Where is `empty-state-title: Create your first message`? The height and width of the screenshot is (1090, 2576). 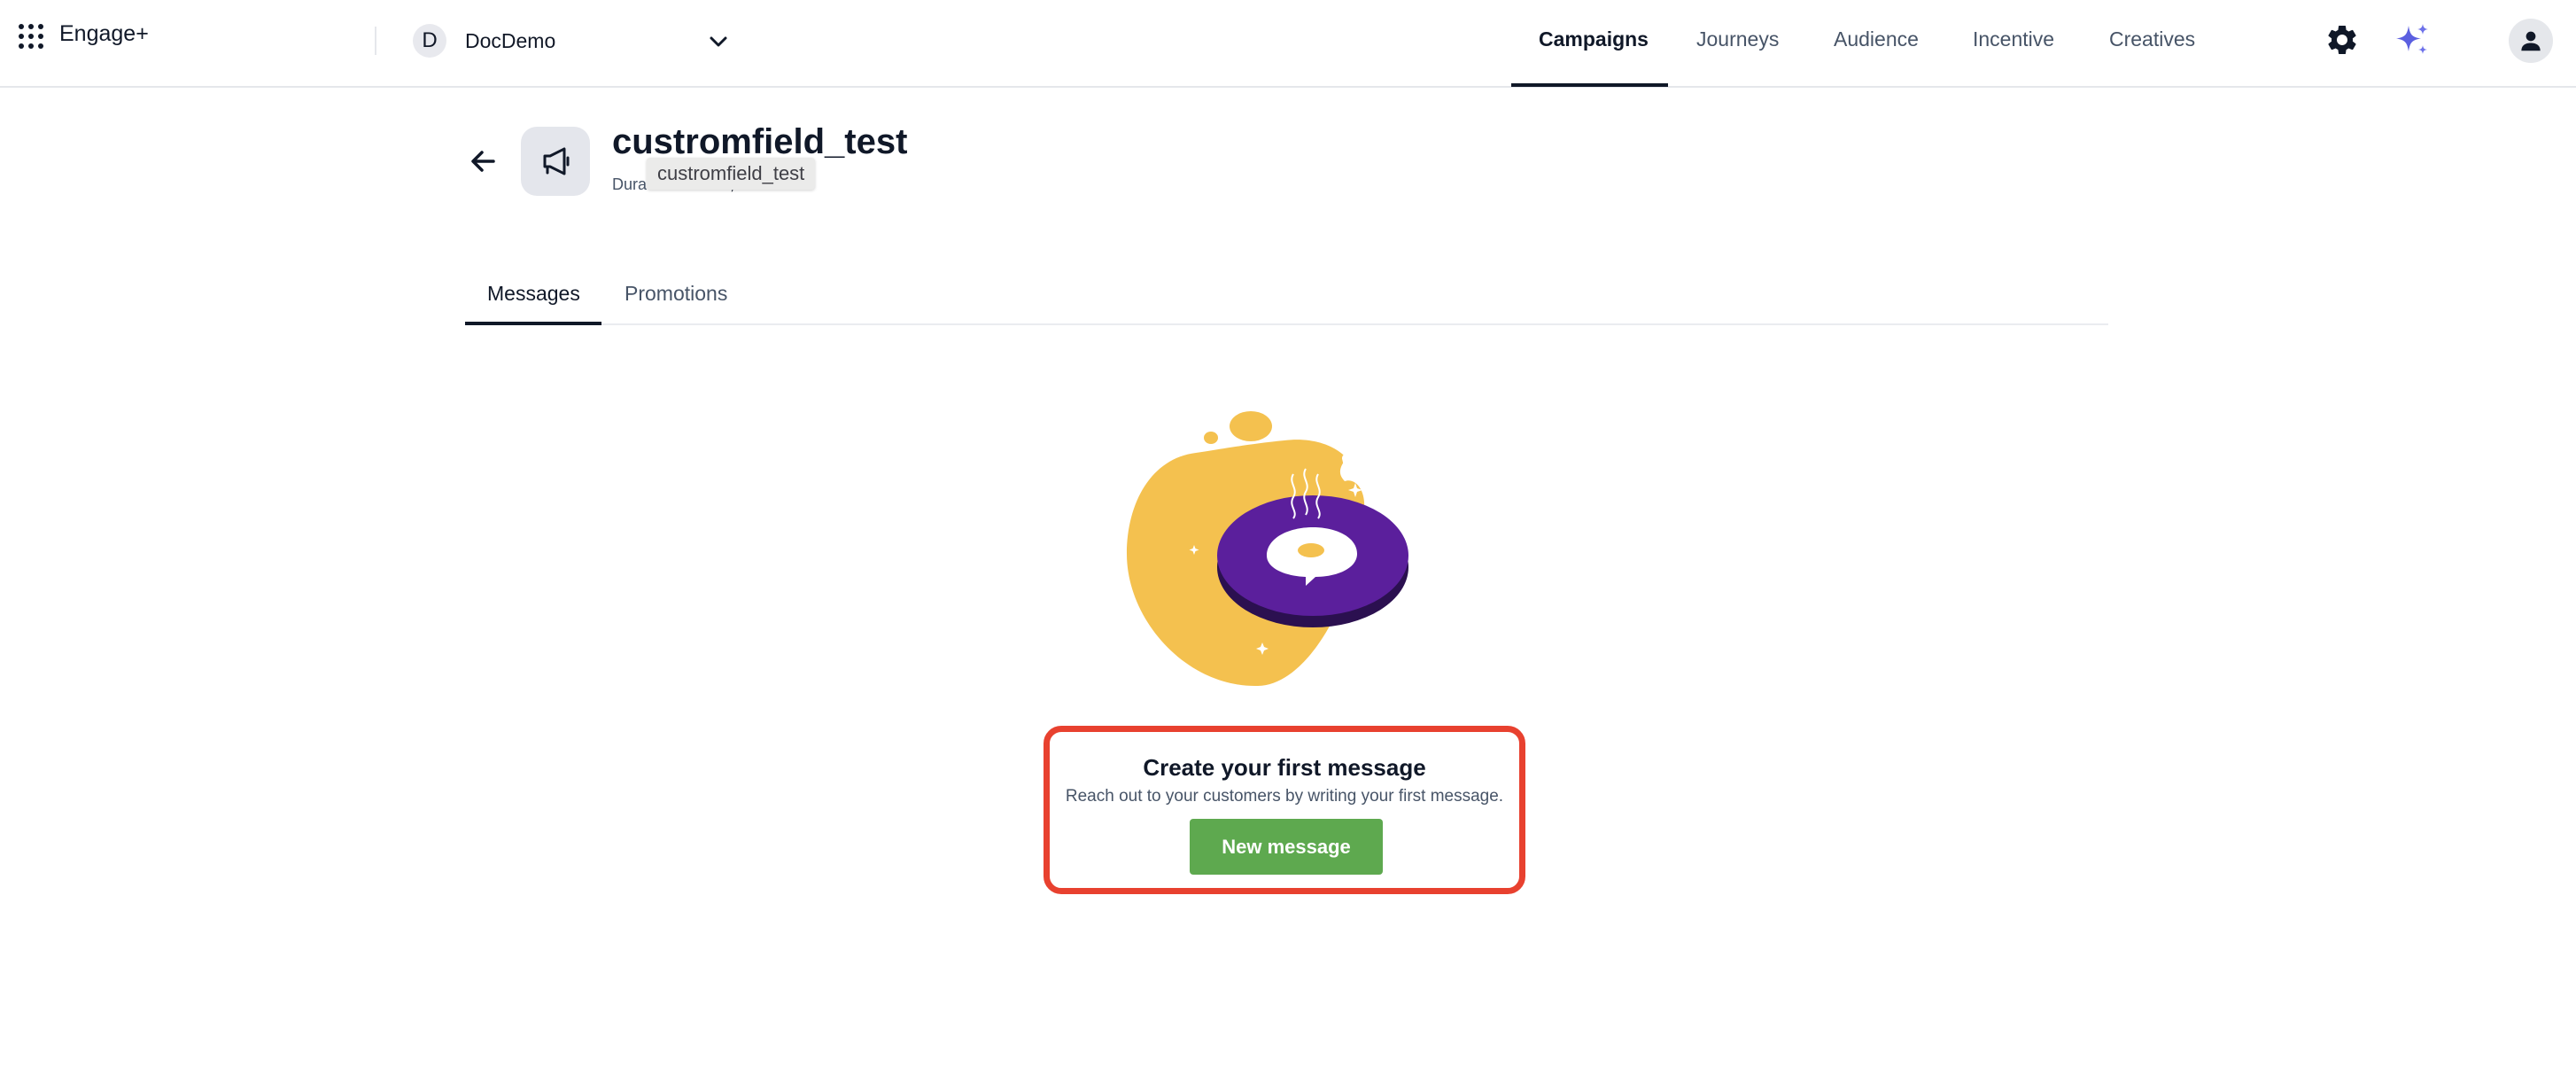
empty-state-title: Create your first message is located at coordinates (1284, 767).